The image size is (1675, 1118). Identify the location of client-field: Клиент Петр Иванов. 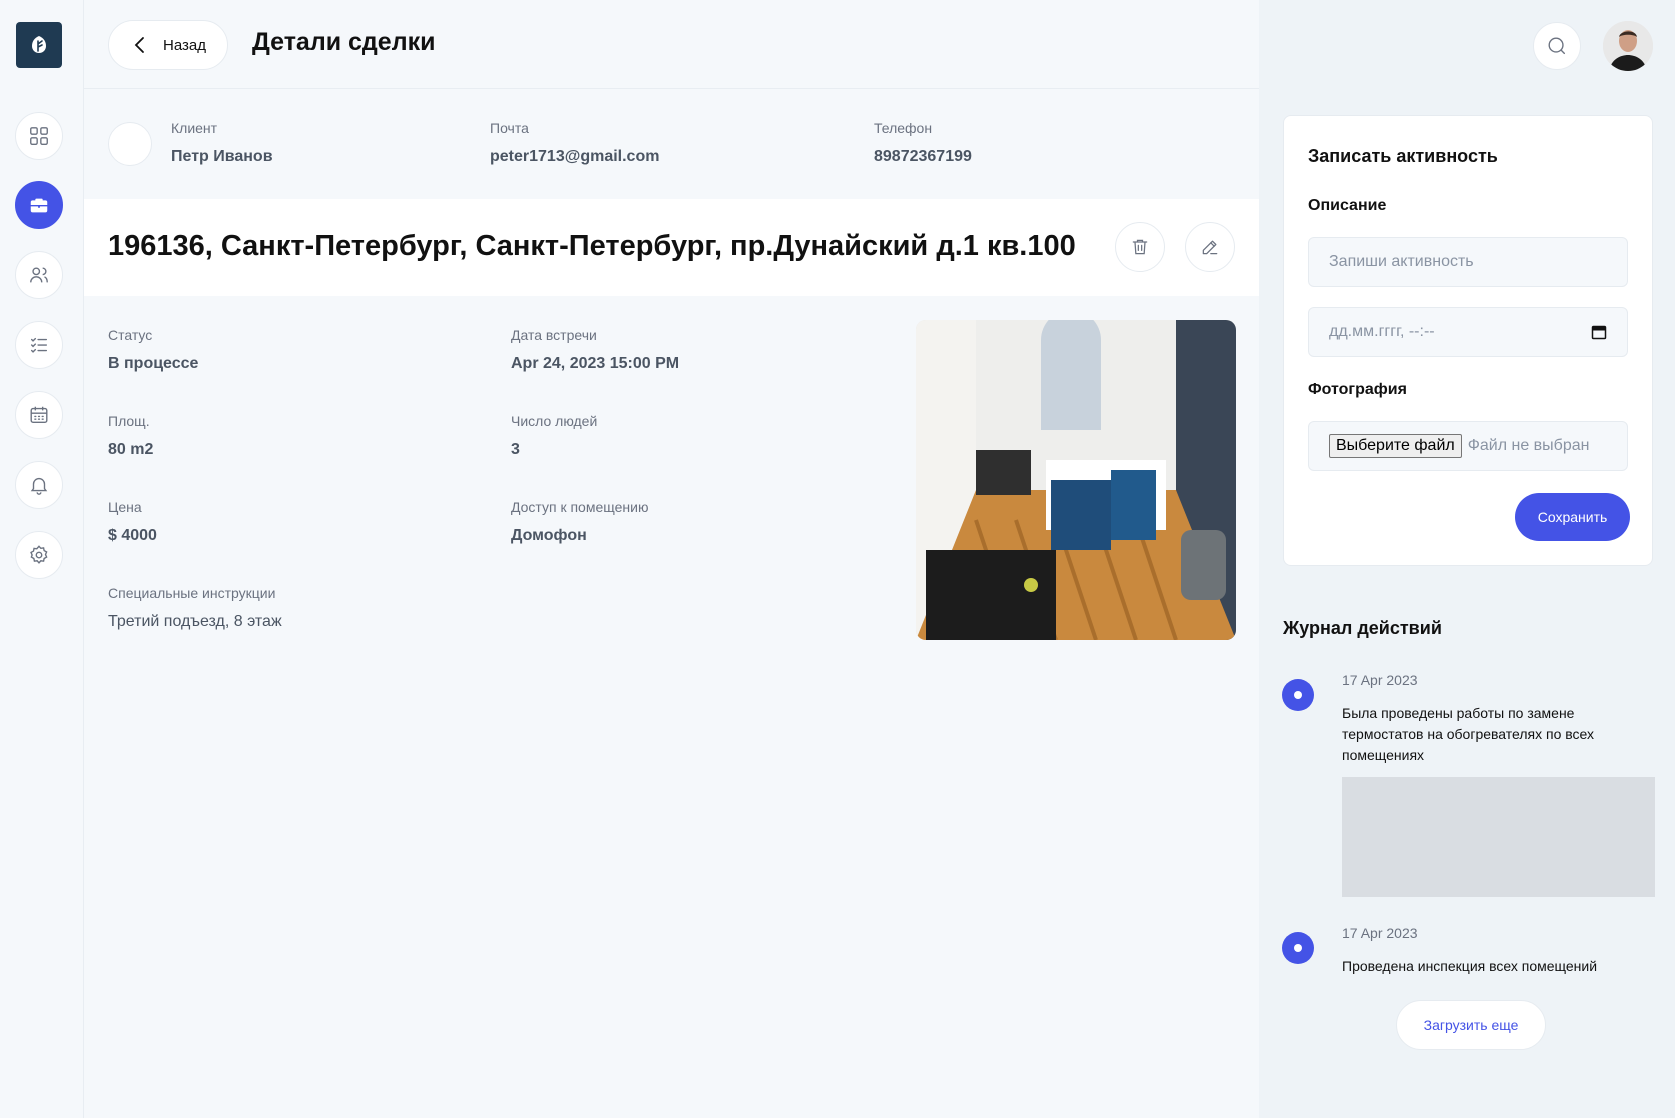
(222, 143).